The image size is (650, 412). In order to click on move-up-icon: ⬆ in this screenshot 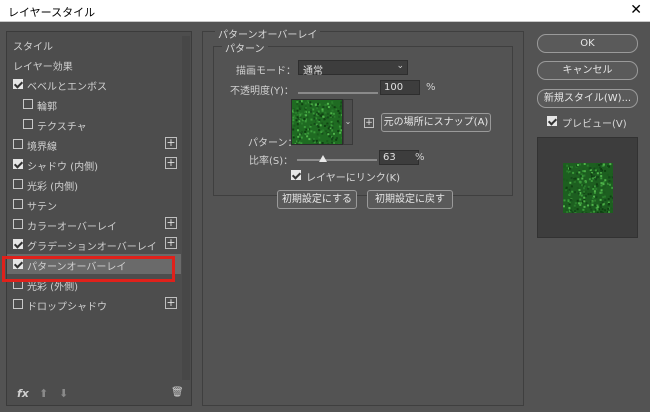, I will do `click(43, 393)`.